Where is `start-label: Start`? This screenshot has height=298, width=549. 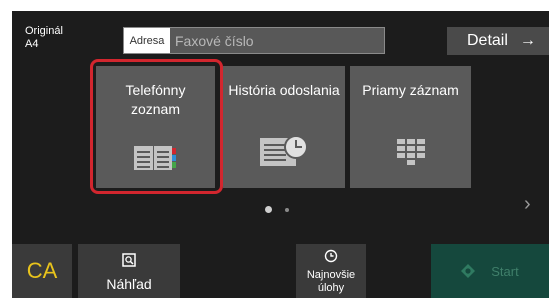
start-label: Start is located at coordinates (505, 271).